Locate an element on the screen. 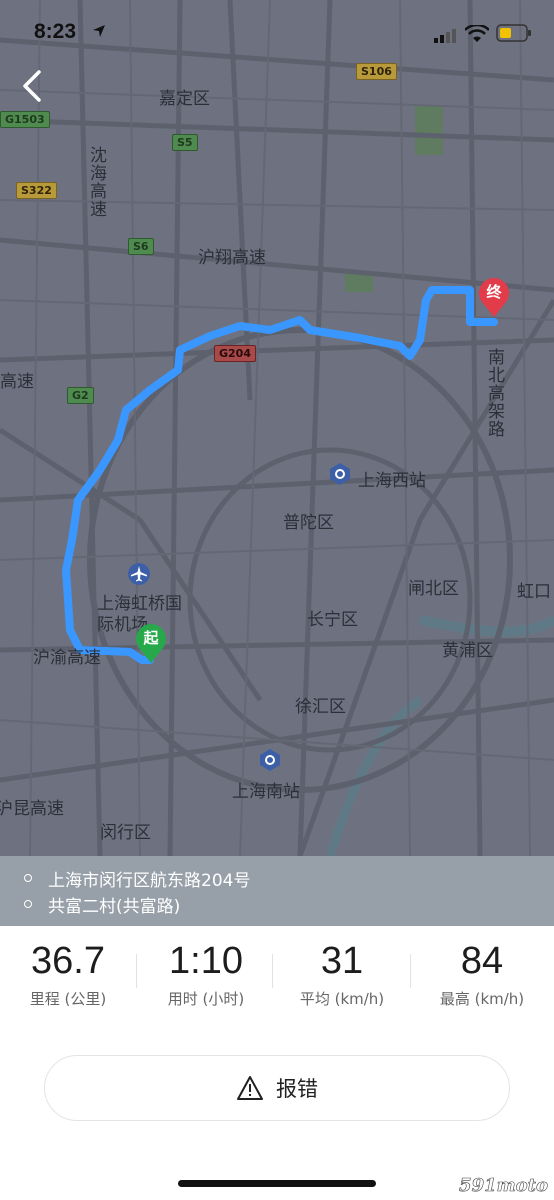 The image size is (554, 1200). end-address: 共富二村(共富路) is located at coordinates (114, 906).